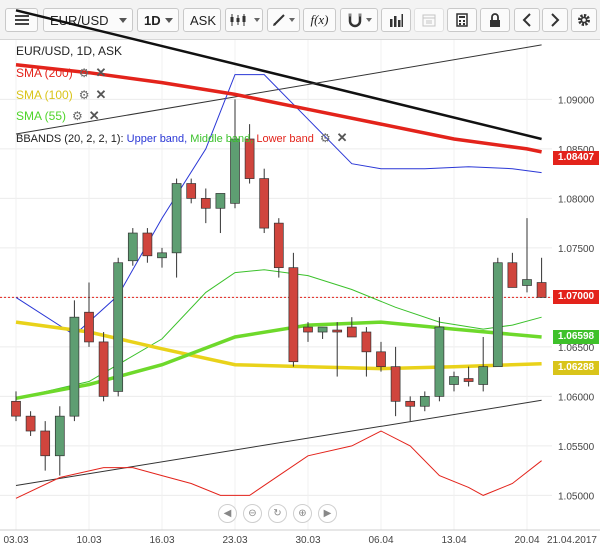 The image size is (600, 549). What do you see at coordinates (576, 337) in the screenshot?
I see `price-label-sma55: 1.06598` at bounding box center [576, 337].